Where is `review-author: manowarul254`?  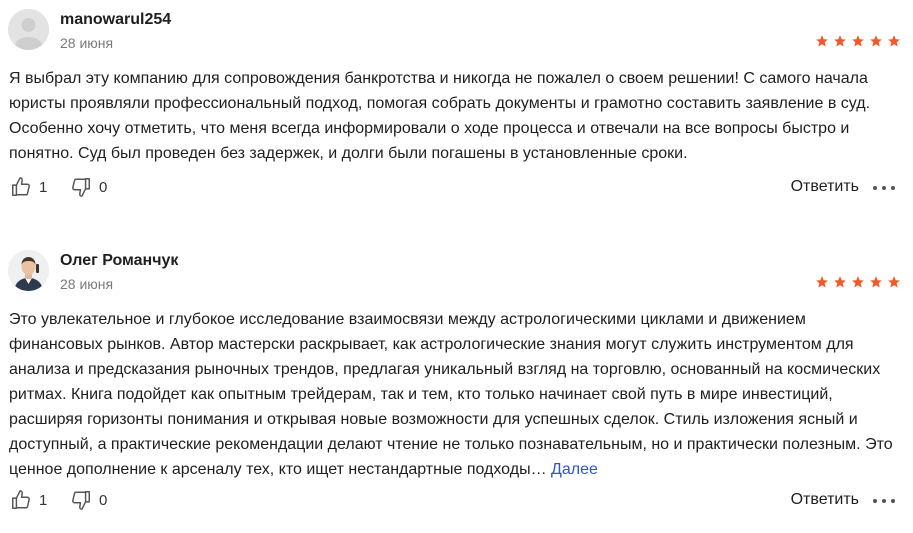 review-author: manowarul254 is located at coordinates (115, 20).